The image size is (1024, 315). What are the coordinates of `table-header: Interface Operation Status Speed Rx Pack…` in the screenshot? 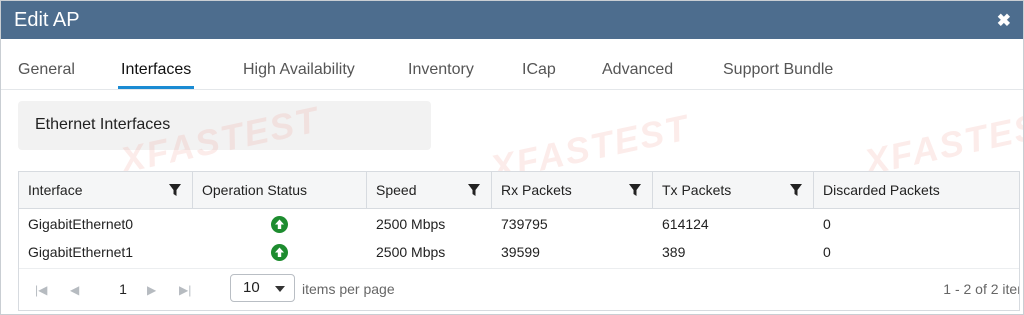 It's located at (519, 190).